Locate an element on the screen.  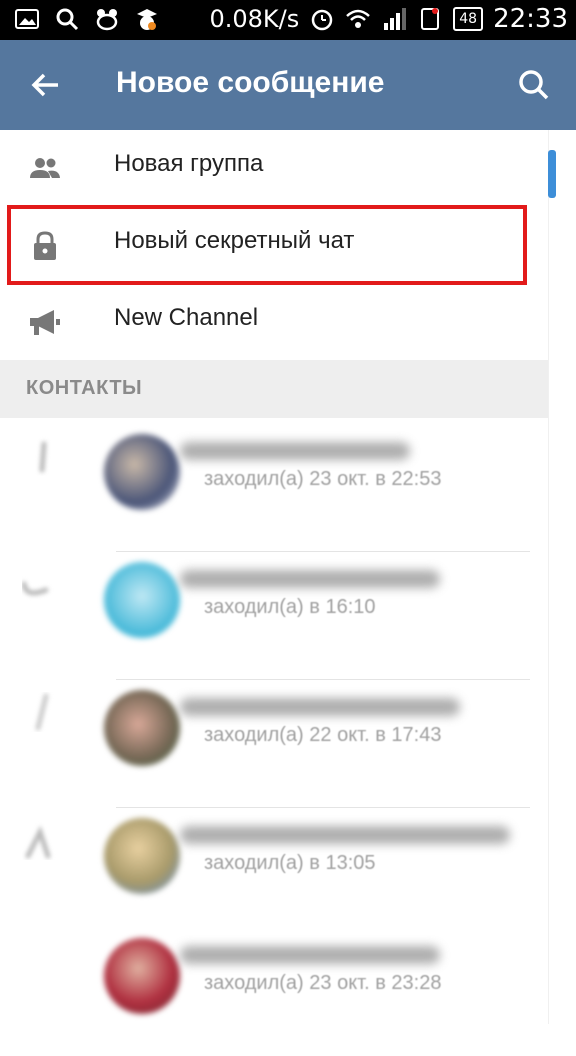
contact-status: заходил(а) 22 окт. в 17:43 is located at coordinates (323, 735).